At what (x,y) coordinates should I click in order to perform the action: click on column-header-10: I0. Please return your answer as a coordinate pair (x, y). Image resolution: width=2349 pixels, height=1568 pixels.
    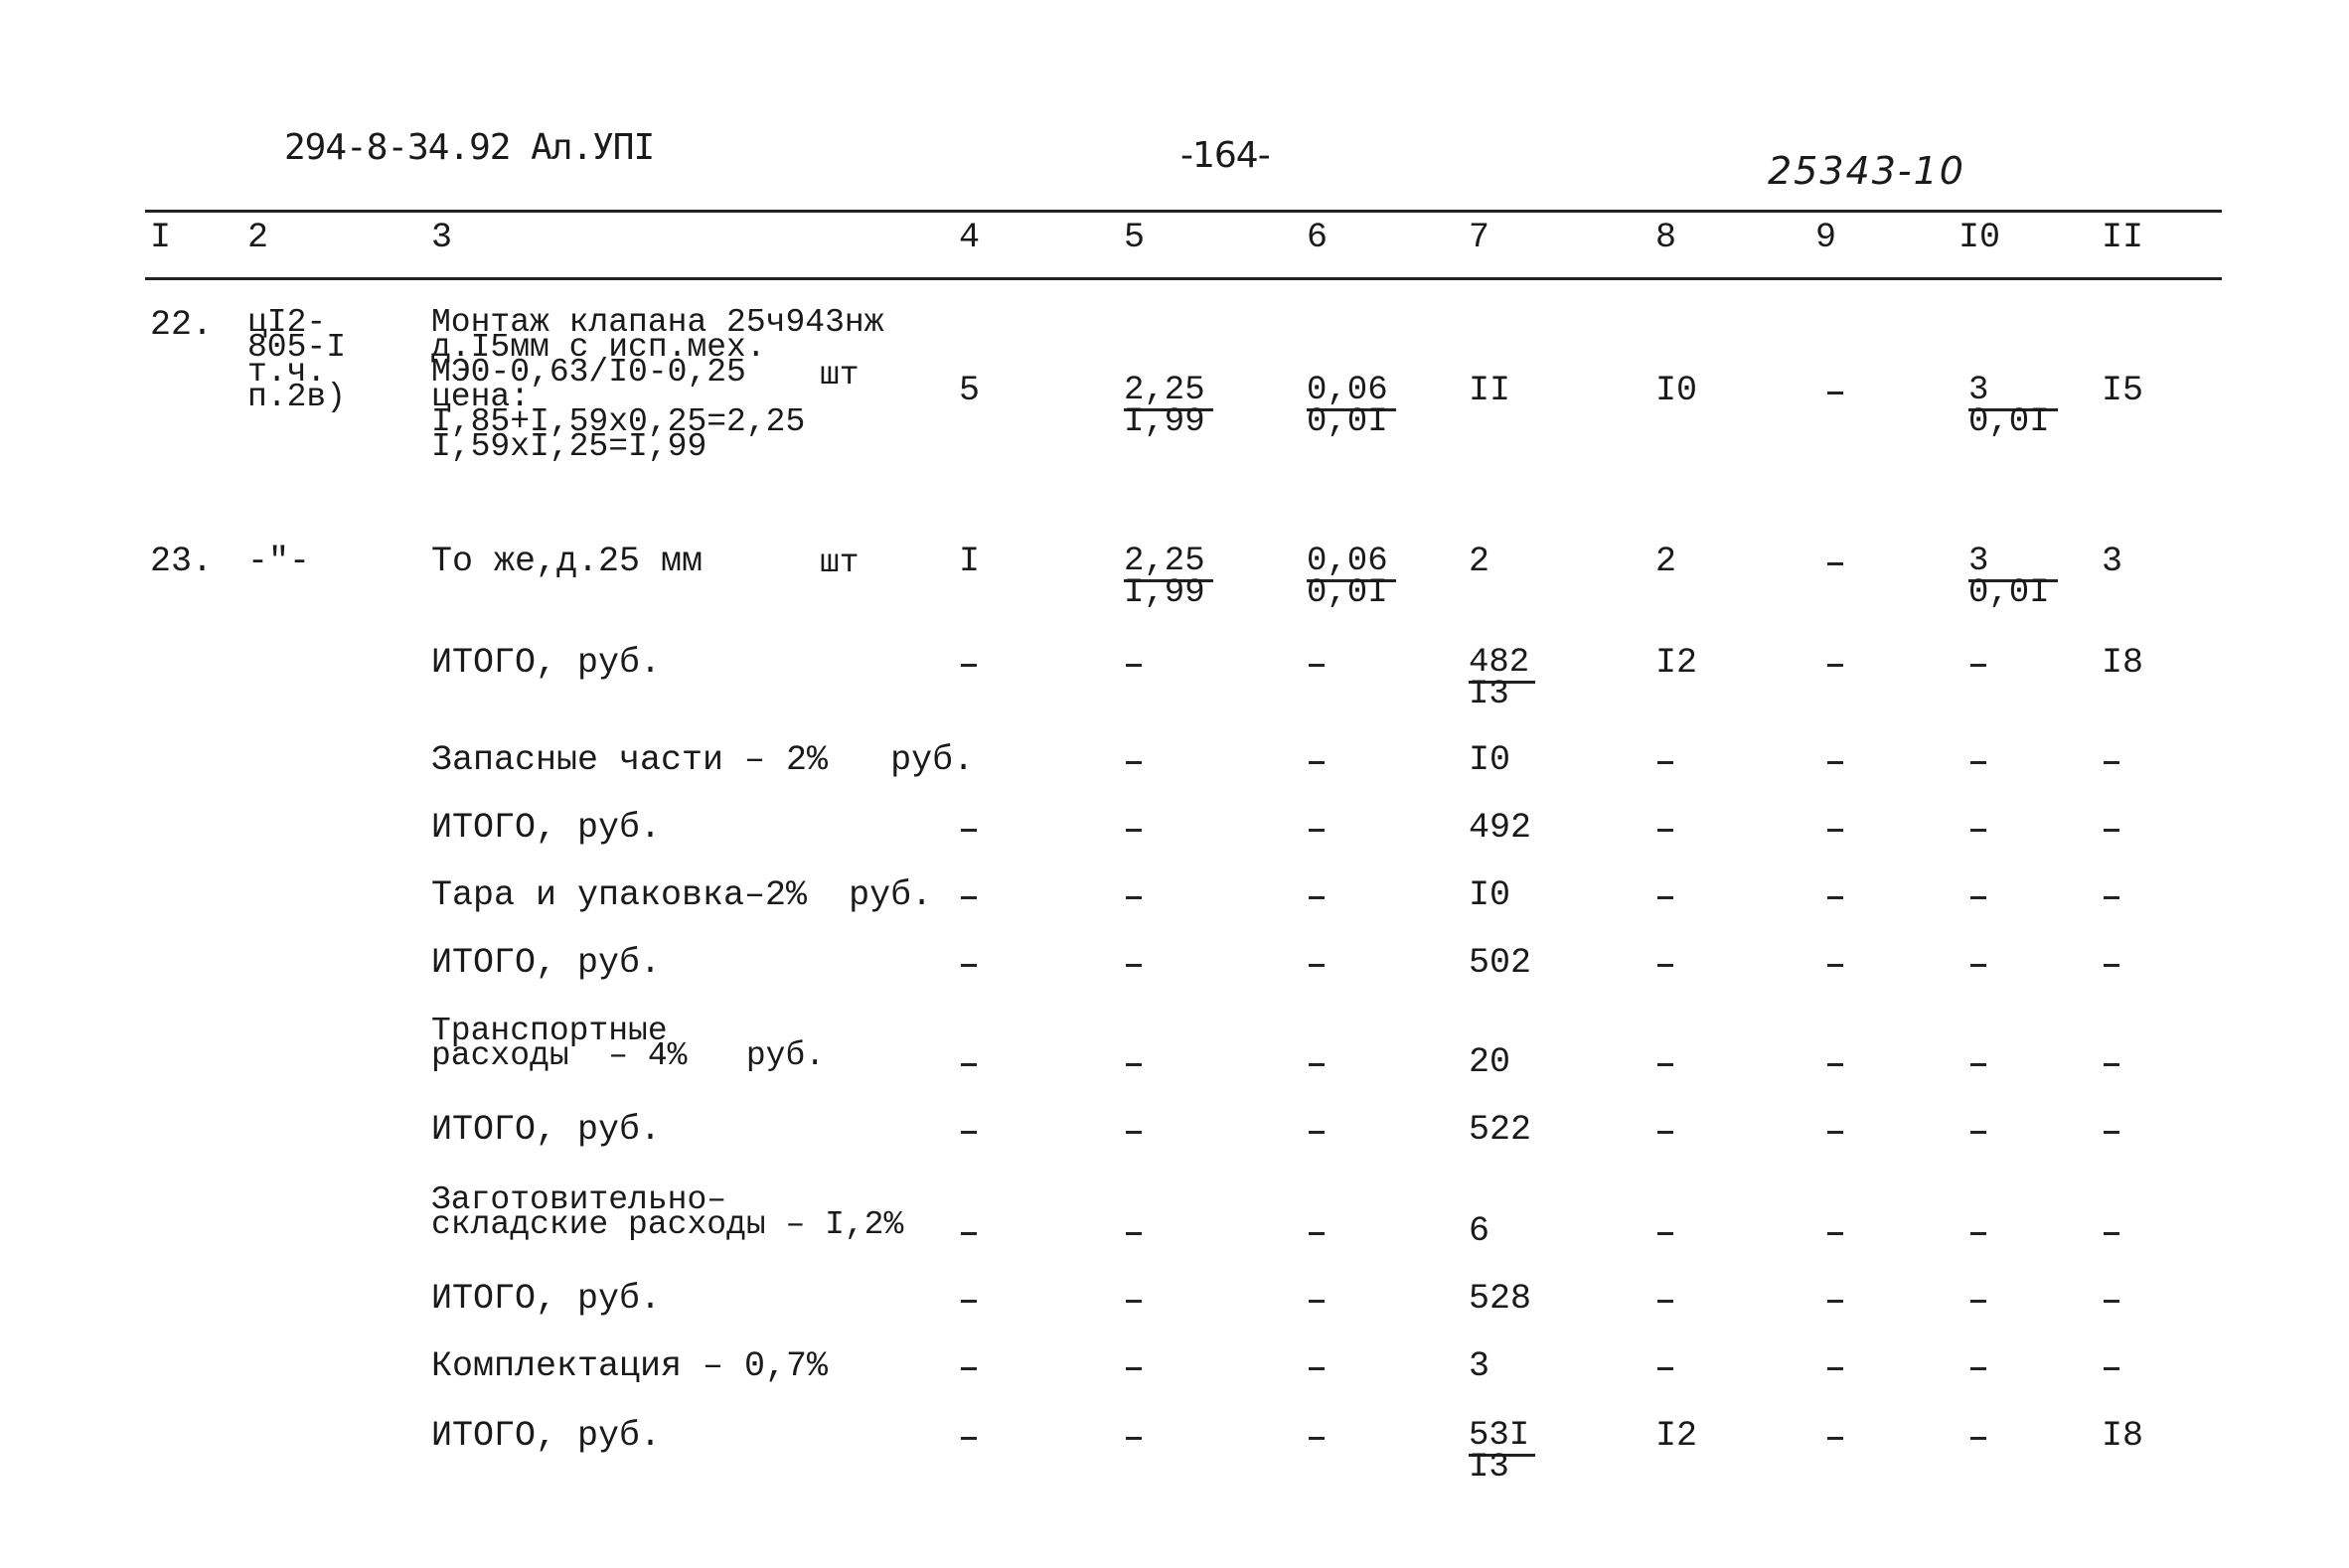
    Looking at the image, I should click on (1979, 237).